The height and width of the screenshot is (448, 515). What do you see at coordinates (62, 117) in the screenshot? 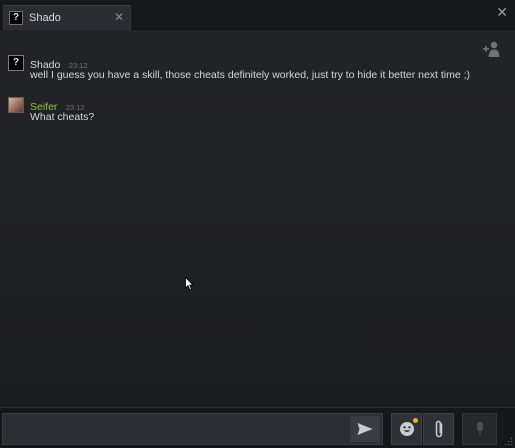
I see `message-text: What cheats?` at bounding box center [62, 117].